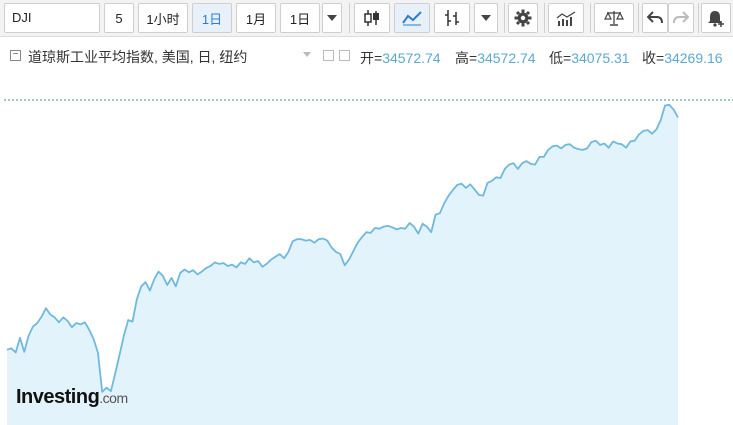  I want to click on chevron-down-icon, so click(332, 18).